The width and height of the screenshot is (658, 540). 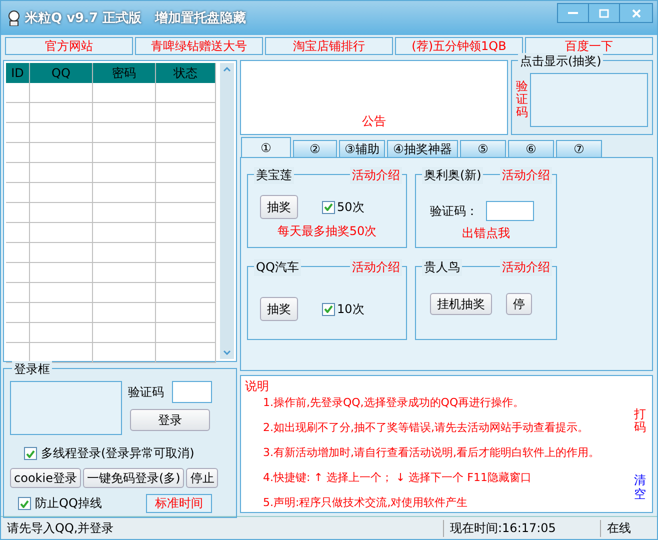 I want to click on maximize-icon, so click(x=604, y=13).